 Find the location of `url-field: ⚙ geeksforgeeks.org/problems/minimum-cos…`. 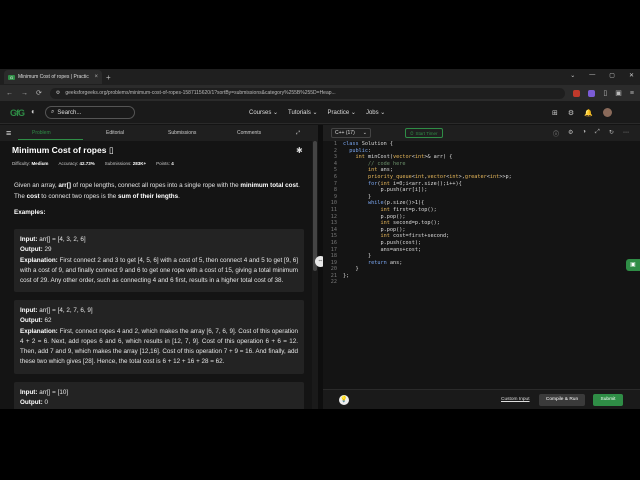

url-field: ⚙ geeksforgeeks.org/problems/minimum-cos… is located at coordinates (307, 93).